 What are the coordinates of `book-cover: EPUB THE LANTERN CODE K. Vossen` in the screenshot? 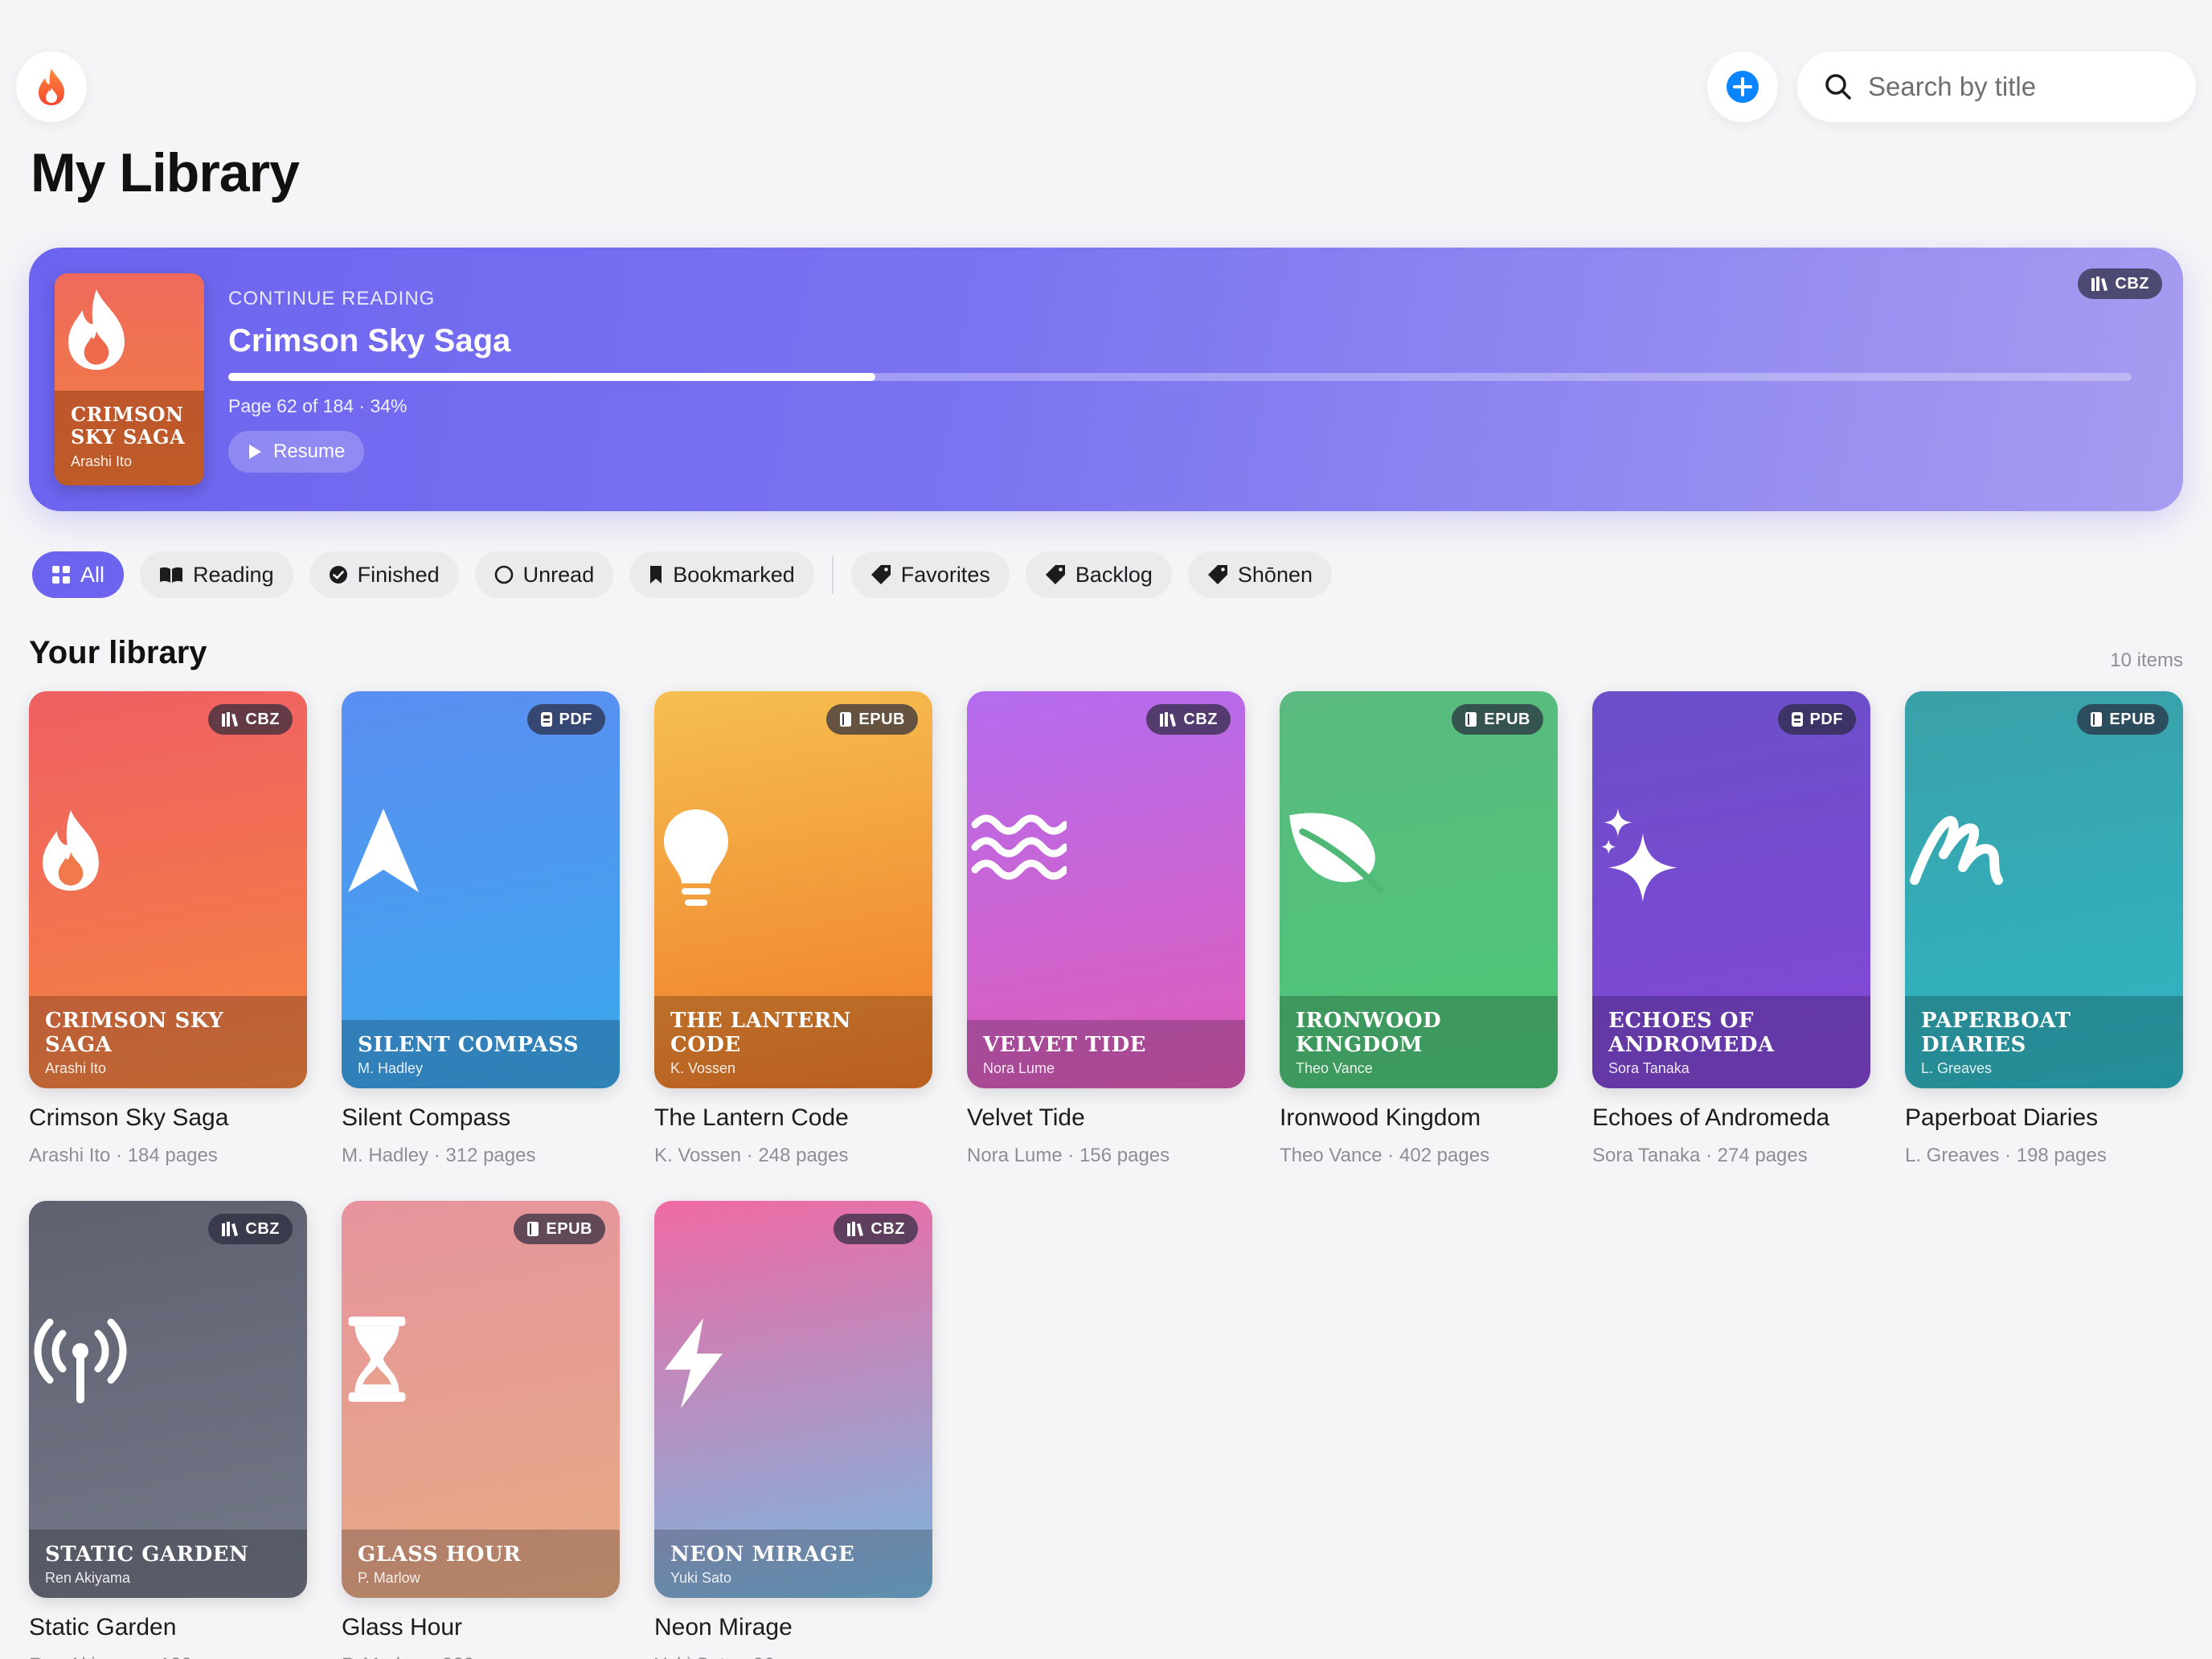 It's located at (793, 889).